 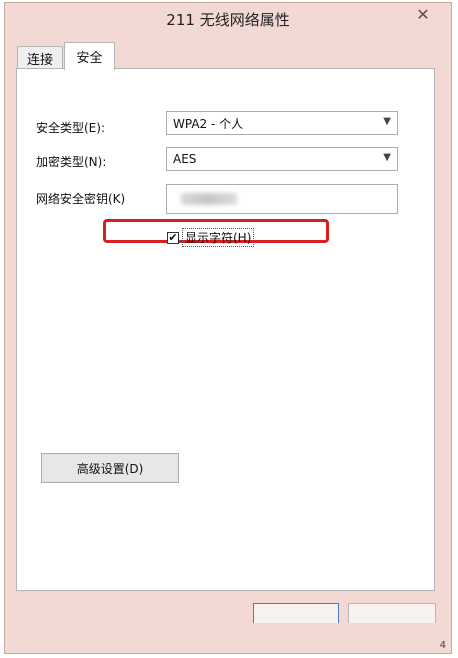 I want to click on encryption-type-label: 加密类型(N):, so click(x=71, y=162).